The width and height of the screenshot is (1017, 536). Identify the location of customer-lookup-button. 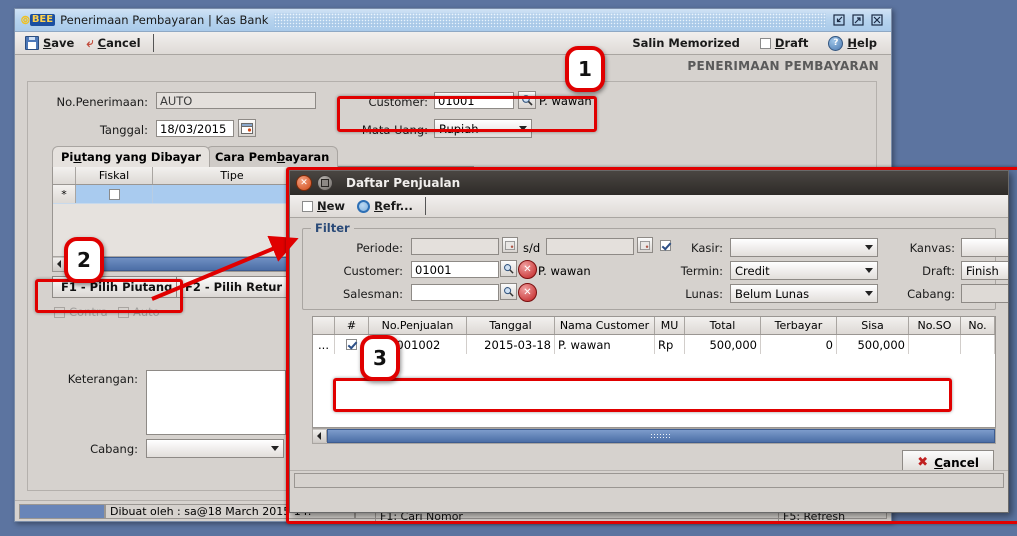
(527, 100).